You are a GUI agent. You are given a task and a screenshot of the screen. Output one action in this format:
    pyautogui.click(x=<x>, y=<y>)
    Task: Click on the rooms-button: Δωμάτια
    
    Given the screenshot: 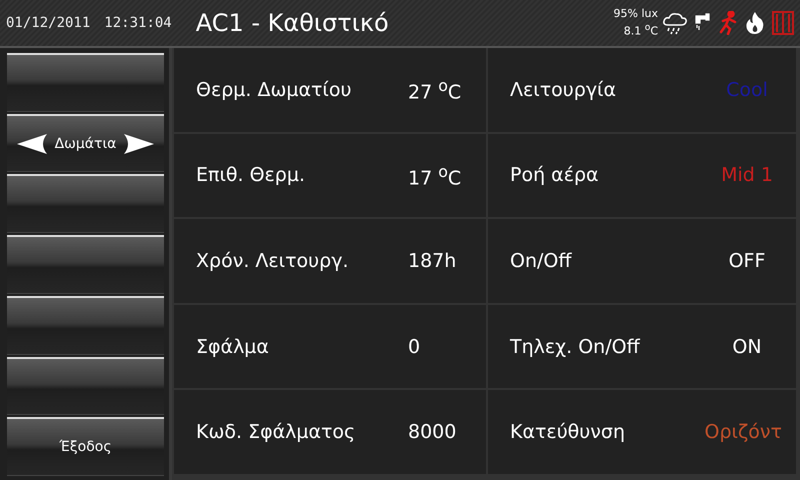 What is the action you would take?
    pyautogui.click(x=85, y=143)
    